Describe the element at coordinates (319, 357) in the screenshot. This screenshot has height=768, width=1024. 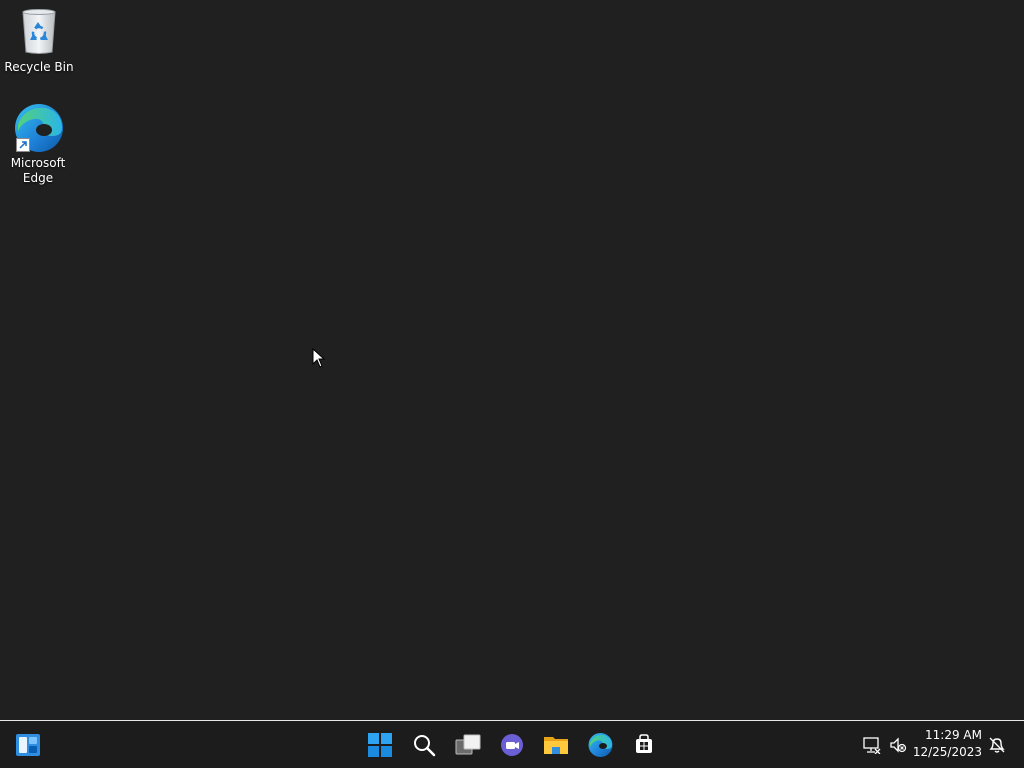
I see `mouse-cursor-icon` at that location.